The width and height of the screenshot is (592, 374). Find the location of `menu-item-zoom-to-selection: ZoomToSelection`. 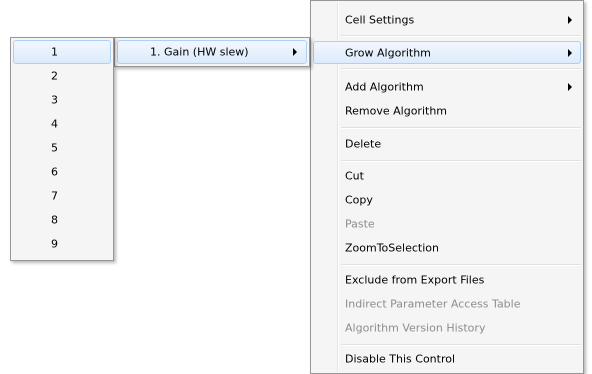

menu-item-zoom-to-selection: ZoomToSelection is located at coordinates (447, 248).